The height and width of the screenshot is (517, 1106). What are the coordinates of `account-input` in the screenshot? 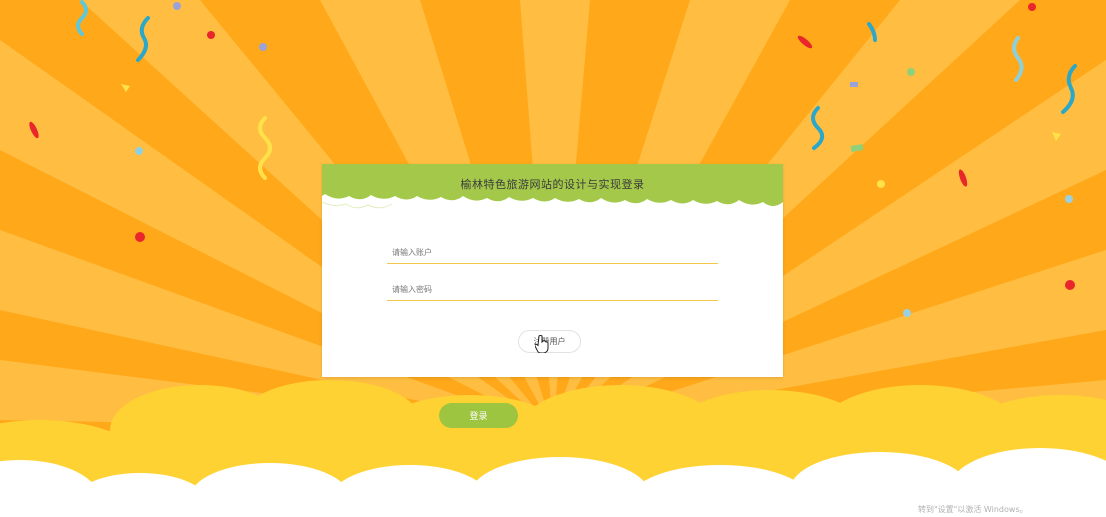 It's located at (552, 253).